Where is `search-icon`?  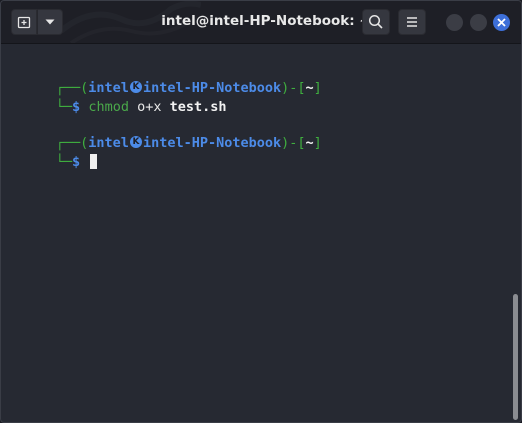
search-icon is located at coordinates (375, 21).